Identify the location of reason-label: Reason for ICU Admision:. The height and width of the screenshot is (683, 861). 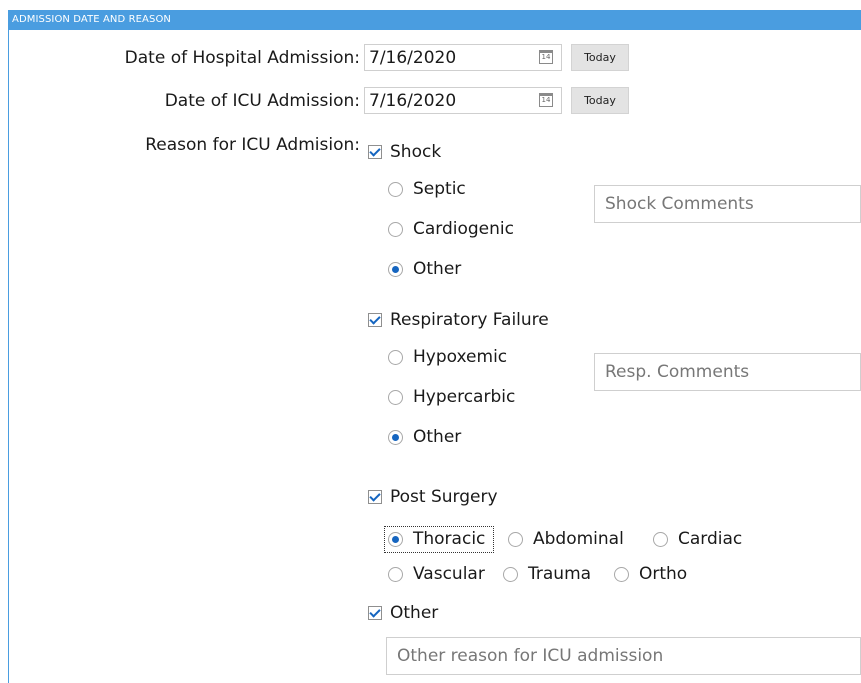
(252, 145).